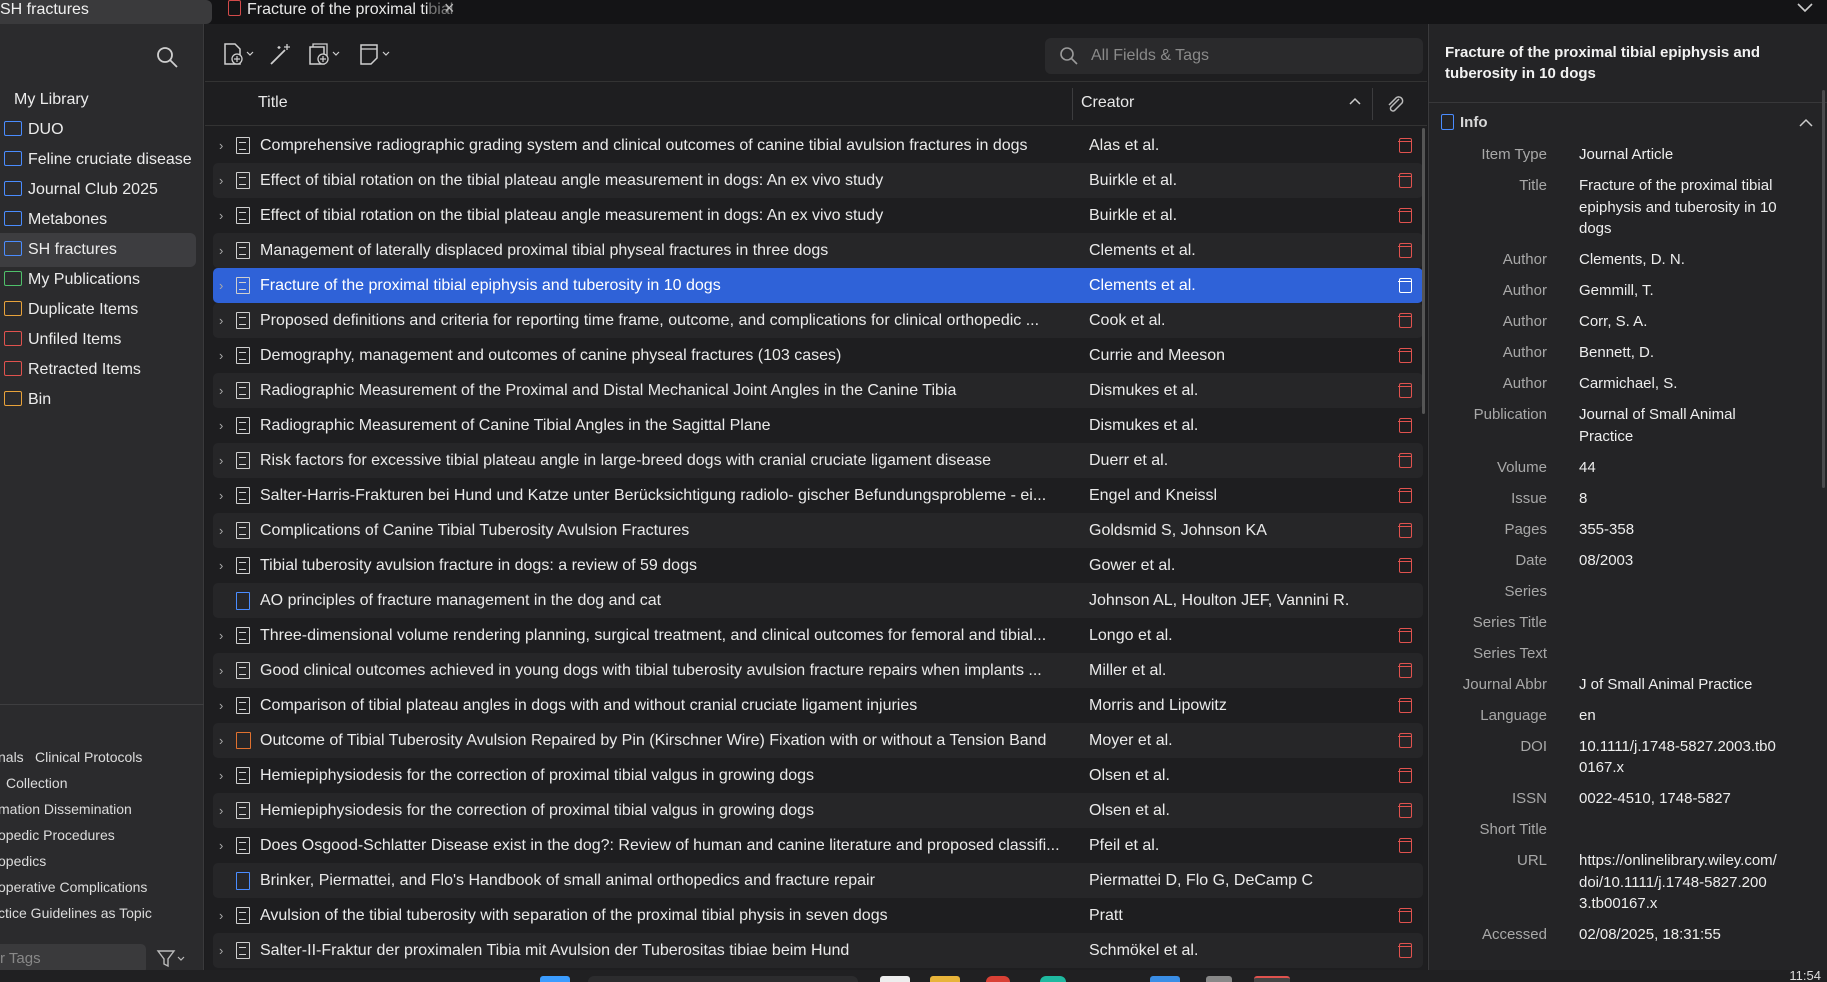 The width and height of the screenshot is (1827, 982). What do you see at coordinates (12, 757) in the screenshot?
I see `tag: nals` at bounding box center [12, 757].